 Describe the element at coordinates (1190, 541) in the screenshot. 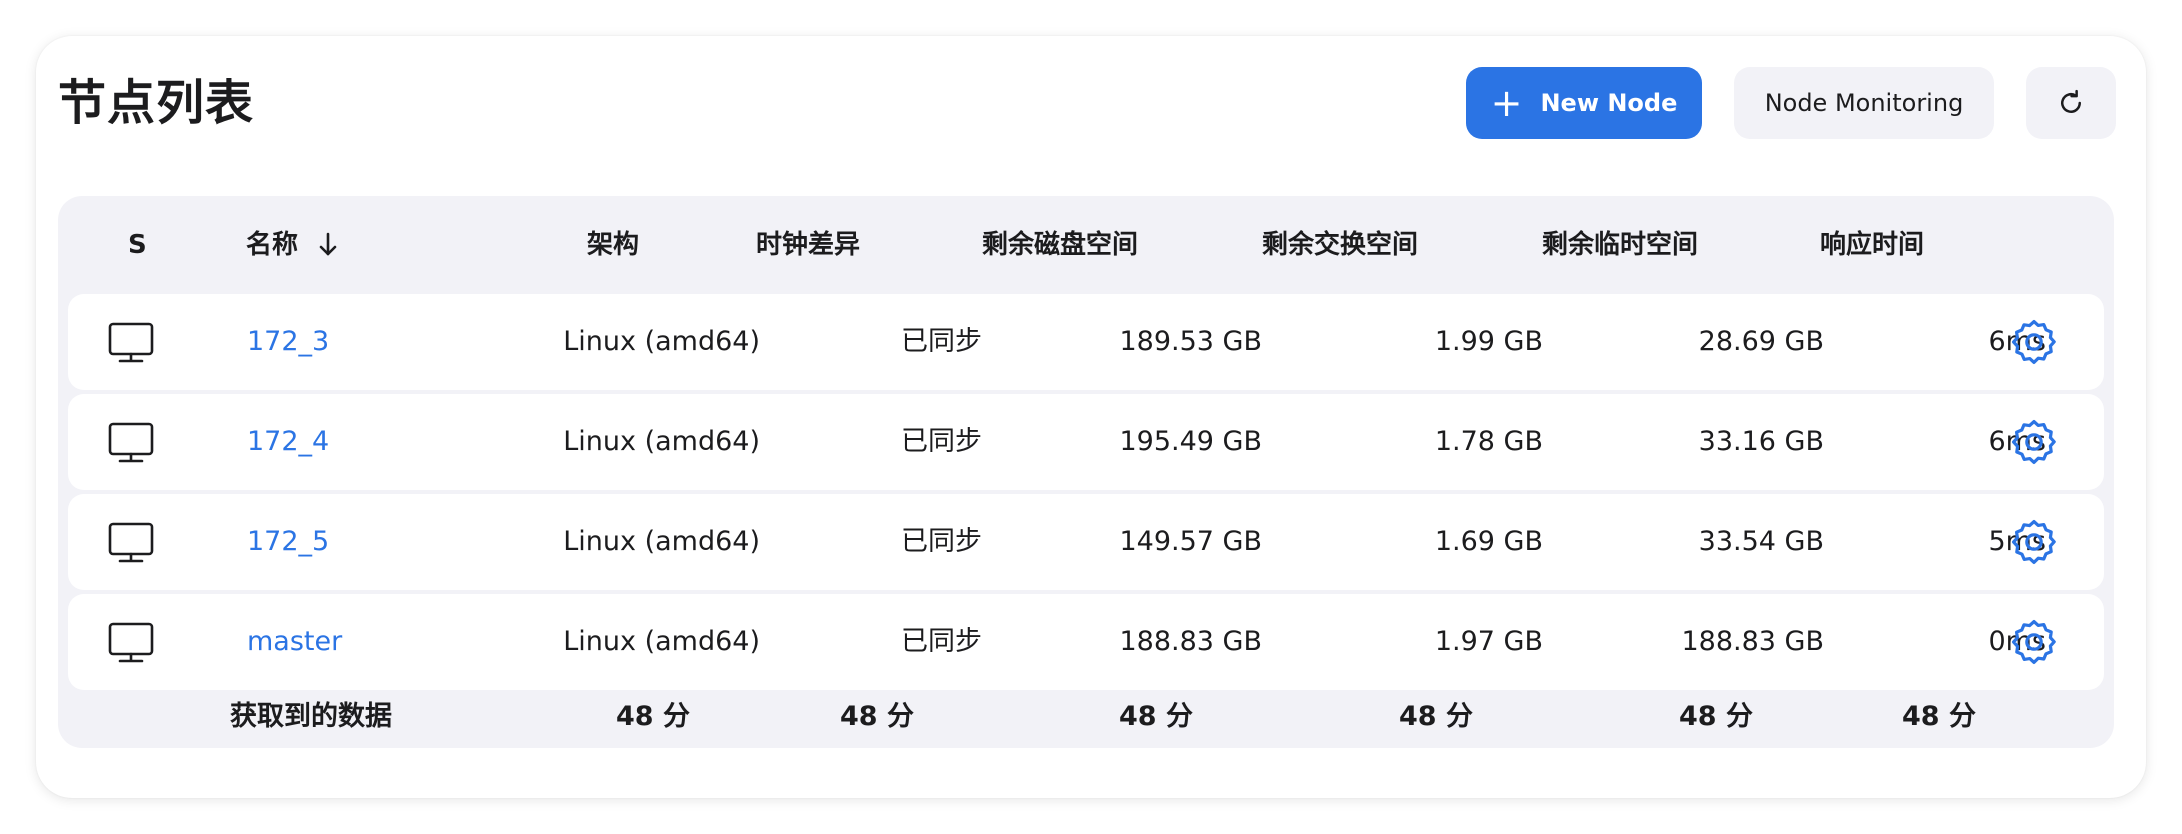

I see `node-disk: 149.57 GB` at that location.